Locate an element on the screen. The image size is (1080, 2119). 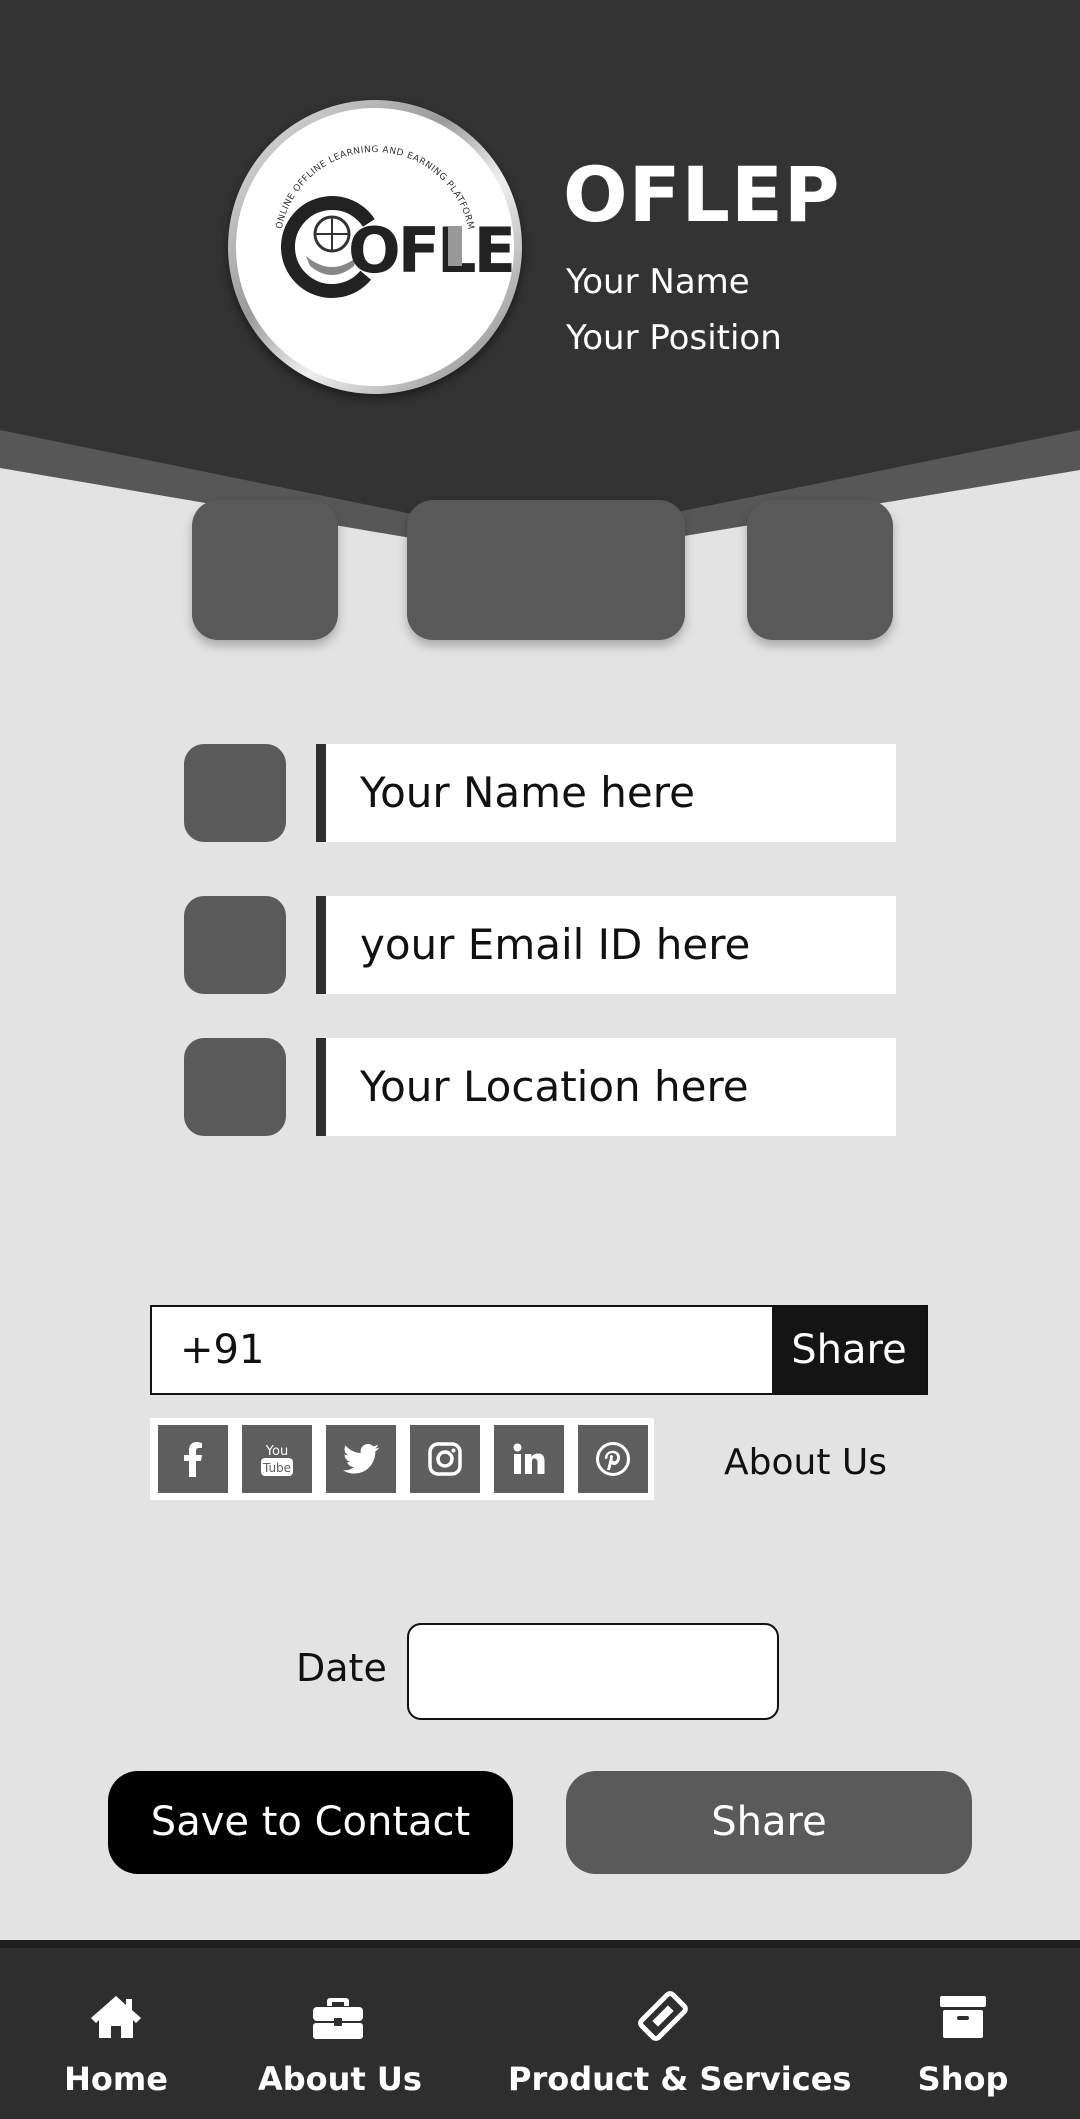
phone-input is located at coordinates (462, 1350).